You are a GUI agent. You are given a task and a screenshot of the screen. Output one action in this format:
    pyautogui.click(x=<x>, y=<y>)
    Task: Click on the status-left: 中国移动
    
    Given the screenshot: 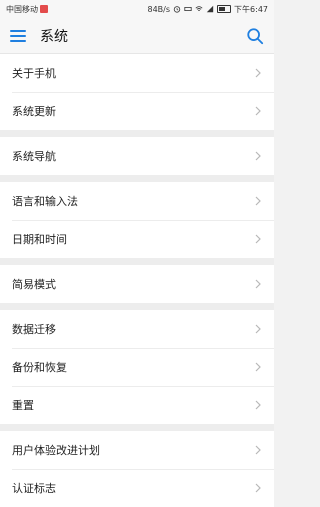 What is the action you would take?
    pyautogui.click(x=27, y=9)
    